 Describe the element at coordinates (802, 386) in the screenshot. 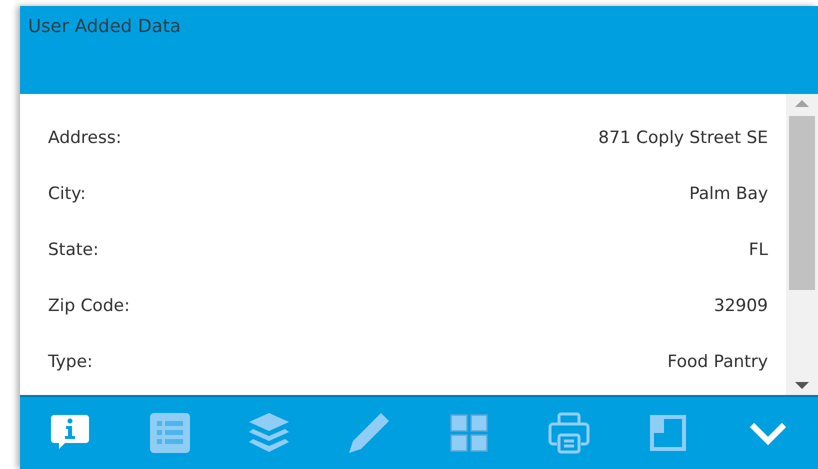

I see `scroll-down-icon` at that location.